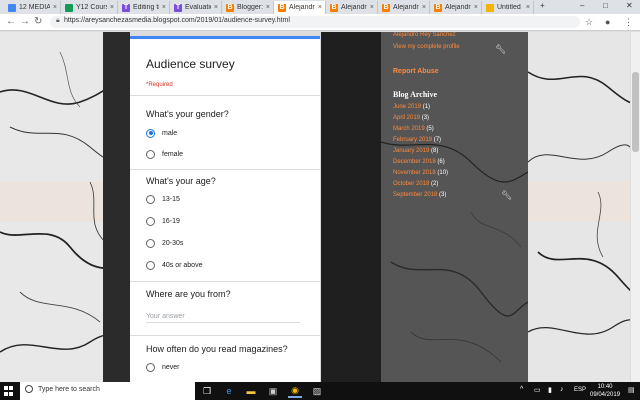  I want to click on network-icon: ▭, so click(537, 390).